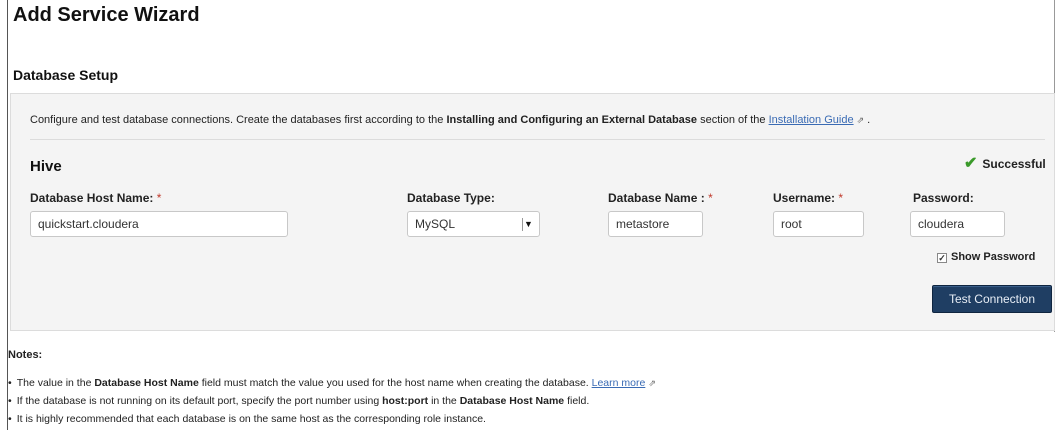 Image resolution: width=1055 pixels, height=430 pixels. I want to click on test-connection-button: Test Connection, so click(992, 299).